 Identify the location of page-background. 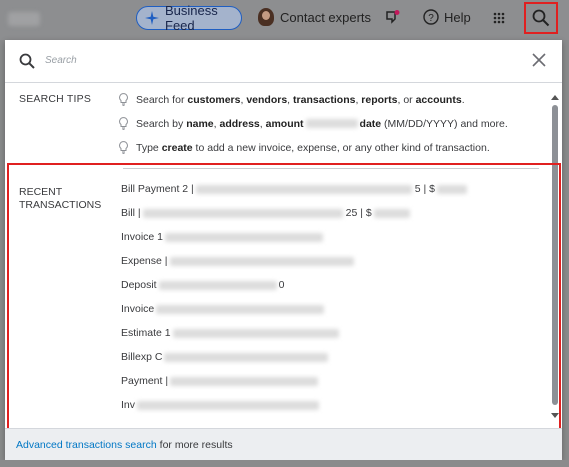
(284, 463).